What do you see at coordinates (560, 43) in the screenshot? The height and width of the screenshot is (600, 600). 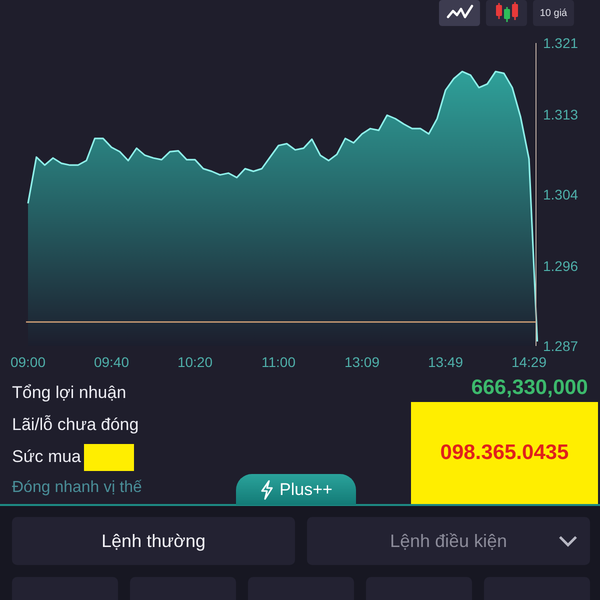 I see `price-tick-label: 1.321` at bounding box center [560, 43].